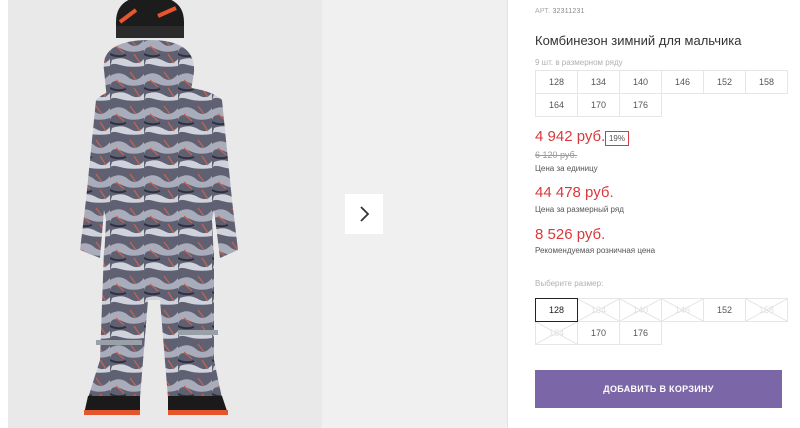 The image size is (800, 428). What do you see at coordinates (640, 105) in the screenshot?
I see `size-row-cell: 176` at bounding box center [640, 105].